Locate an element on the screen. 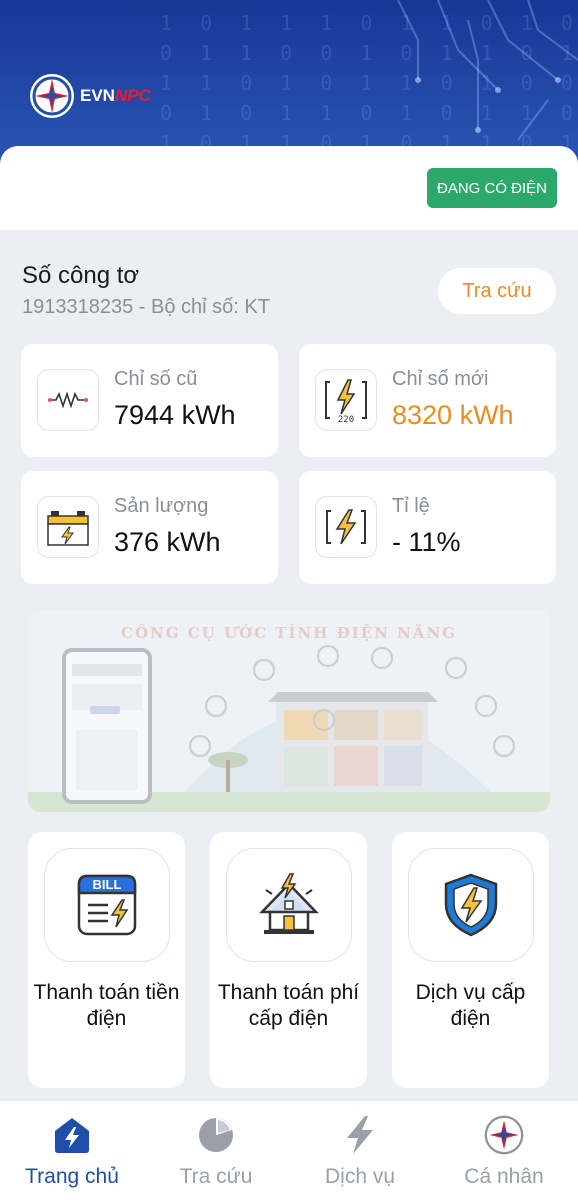 The height and width of the screenshot is (1200, 578). meter-title: Số công tơ is located at coordinates (81, 275).